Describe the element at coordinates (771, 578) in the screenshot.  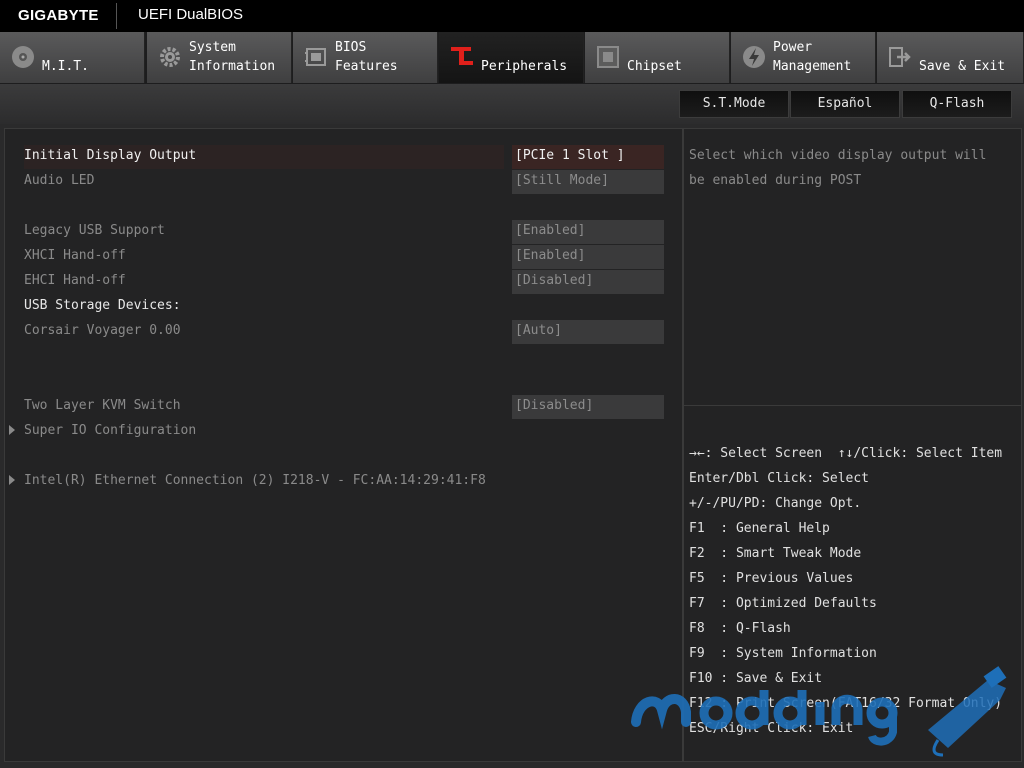
I see `key-help-item: F5 : Previous Values` at that location.